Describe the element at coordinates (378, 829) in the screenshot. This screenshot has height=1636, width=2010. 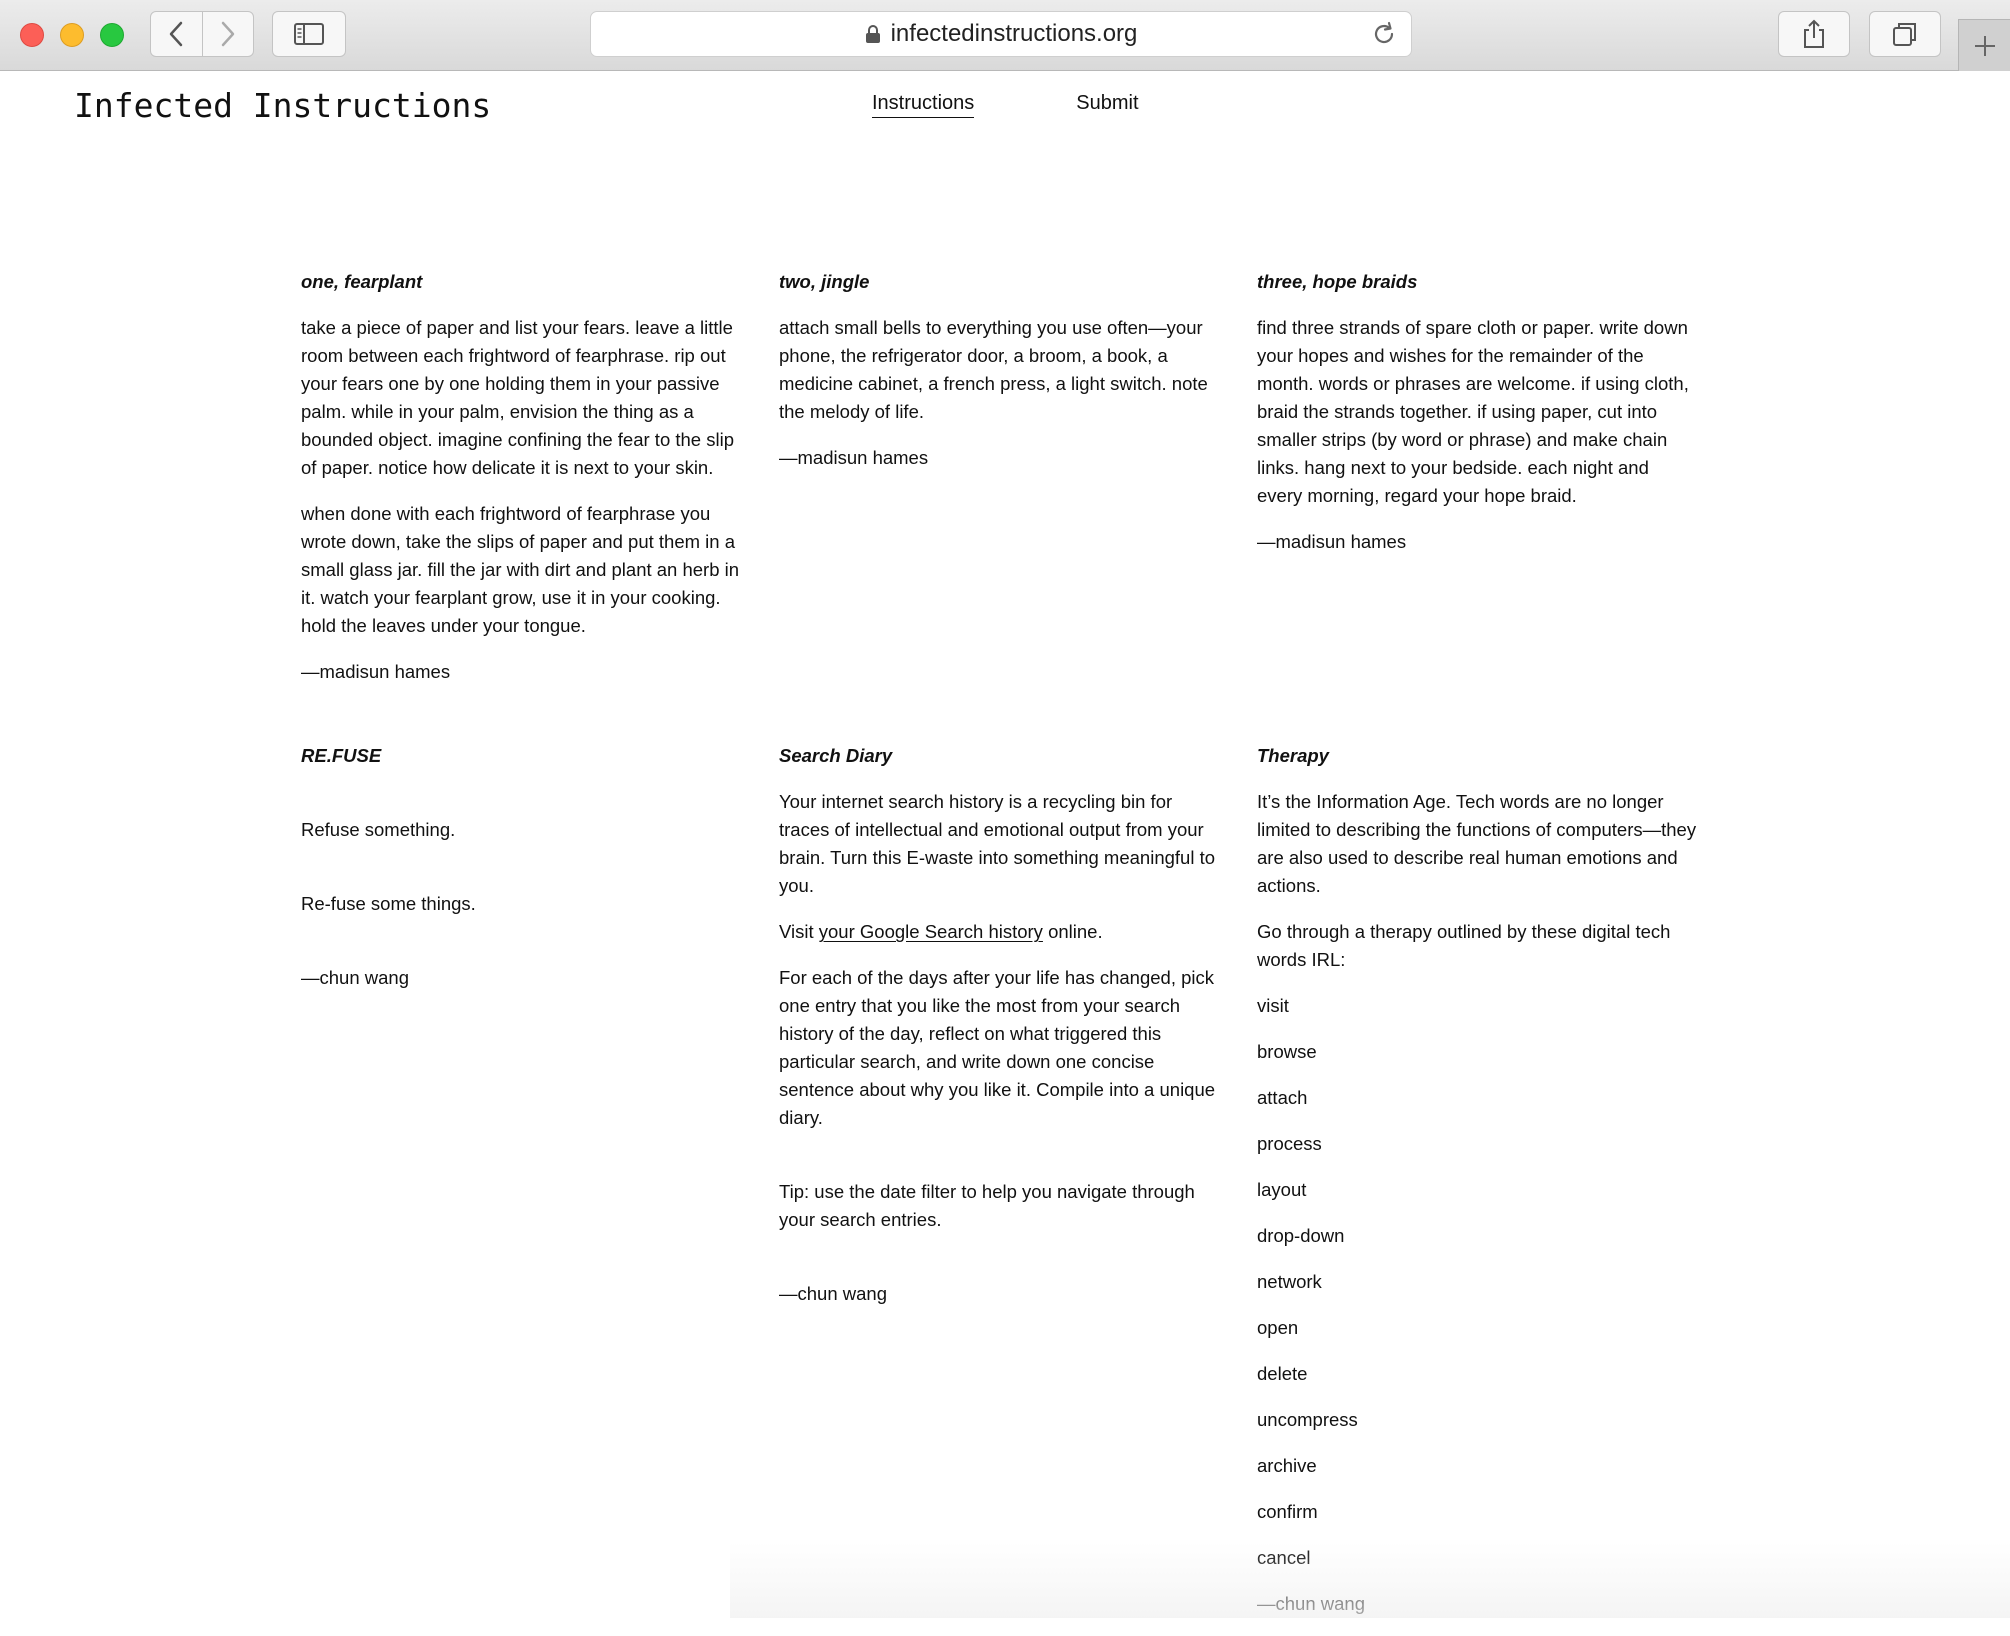
I see `card-paragraph: Refuse something.` at that location.